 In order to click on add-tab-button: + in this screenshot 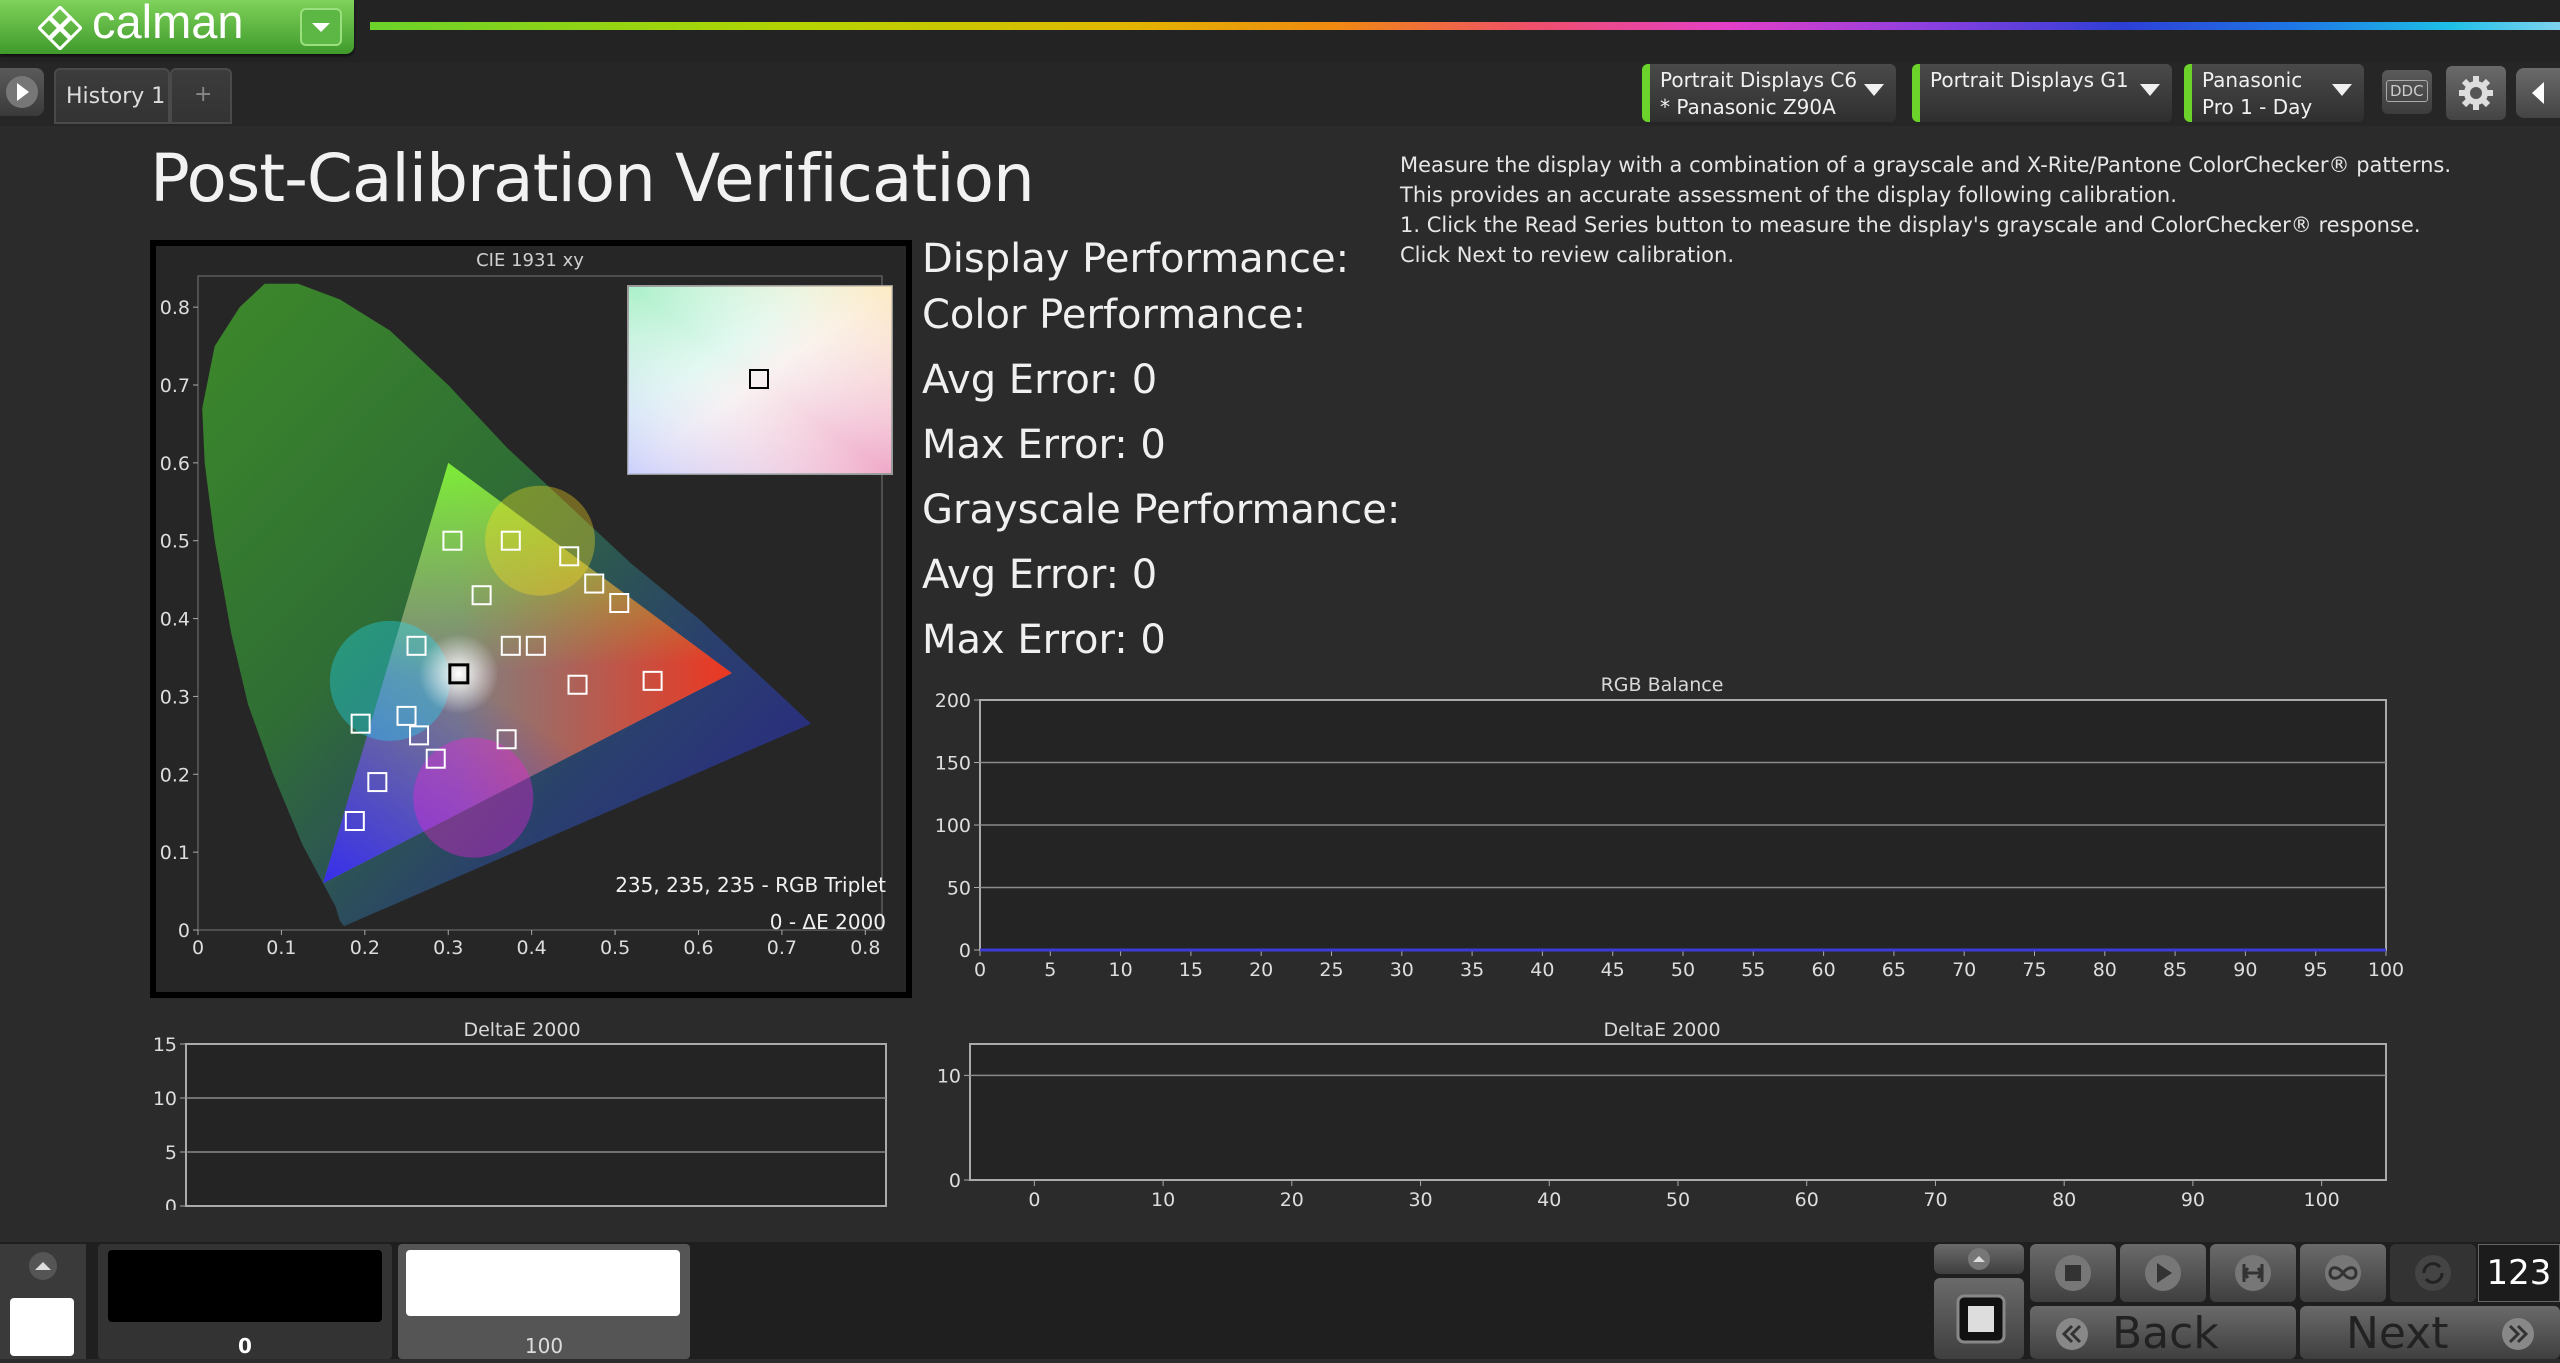, I will do `click(201, 96)`.